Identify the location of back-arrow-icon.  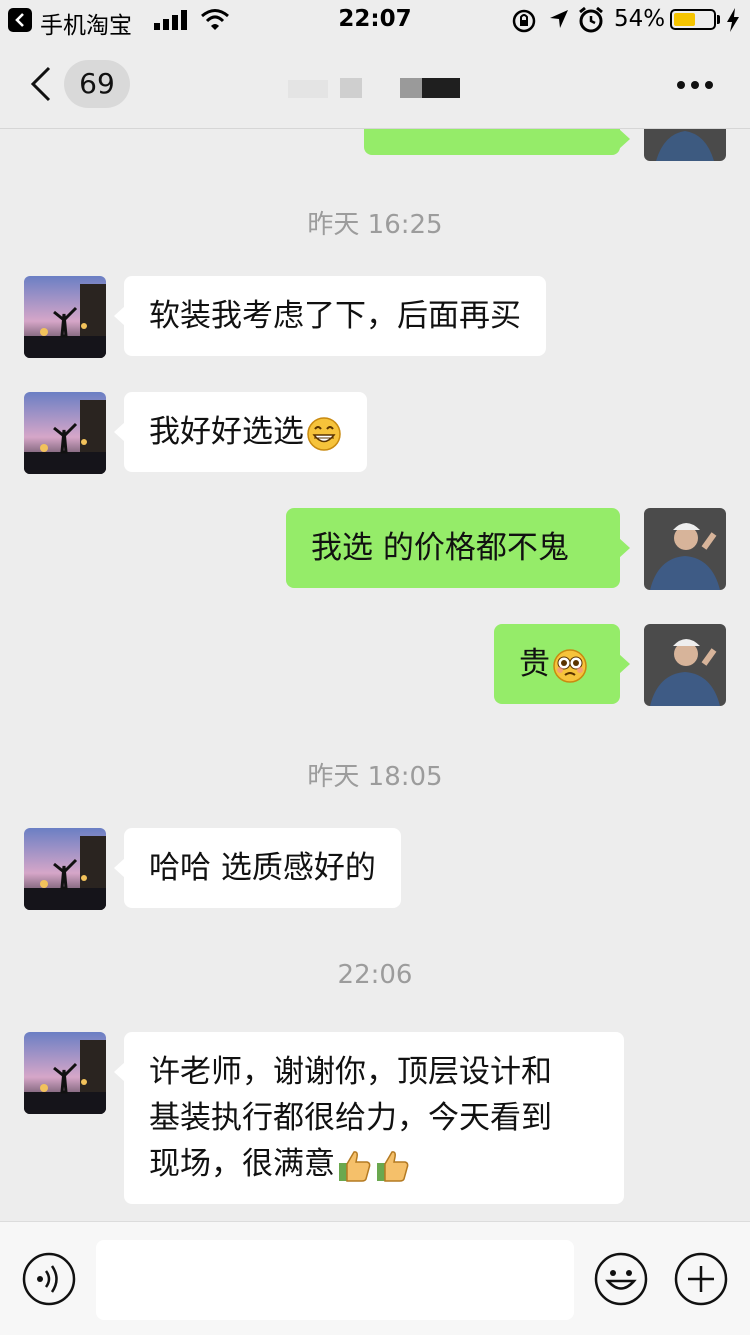
(41, 84).